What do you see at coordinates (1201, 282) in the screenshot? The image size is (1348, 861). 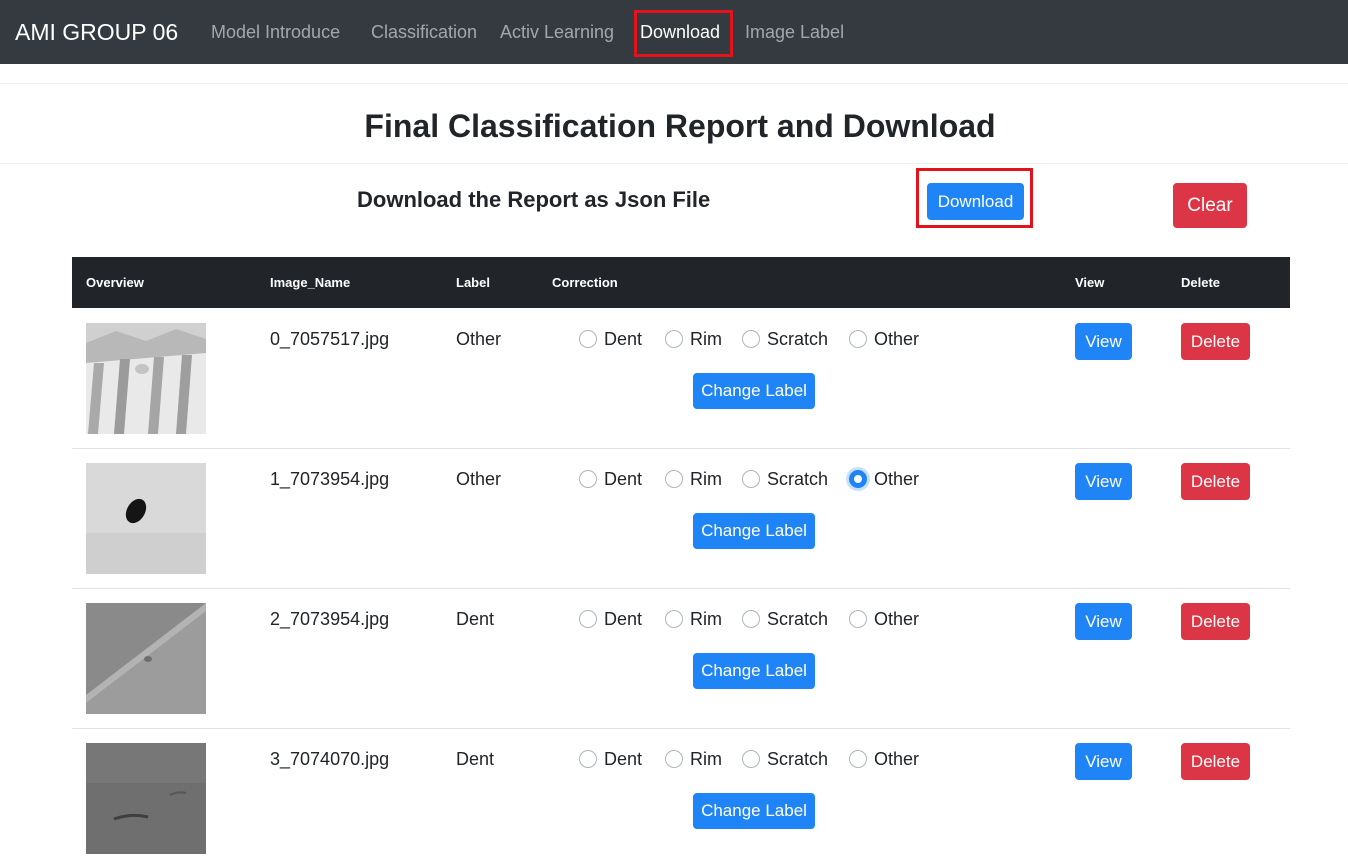 I see `column-header-delete: Delete` at bounding box center [1201, 282].